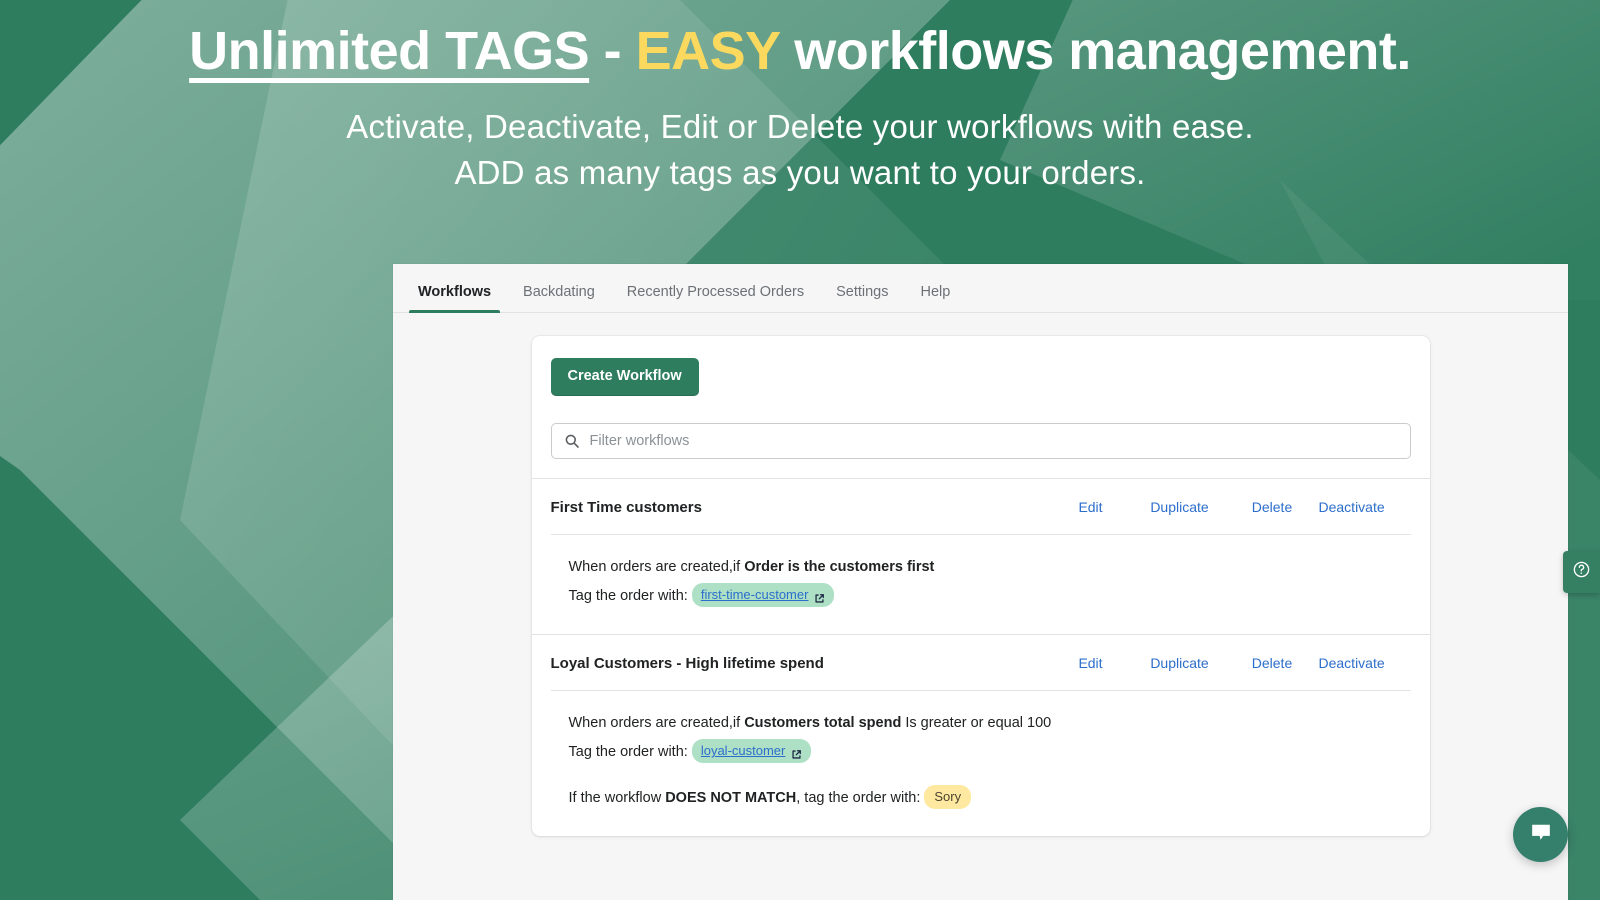 This screenshot has height=900, width=1600. What do you see at coordinates (862, 291) in the screenshot?
I see `tab-settings-label: Settings` at bounding box center [862, 291].